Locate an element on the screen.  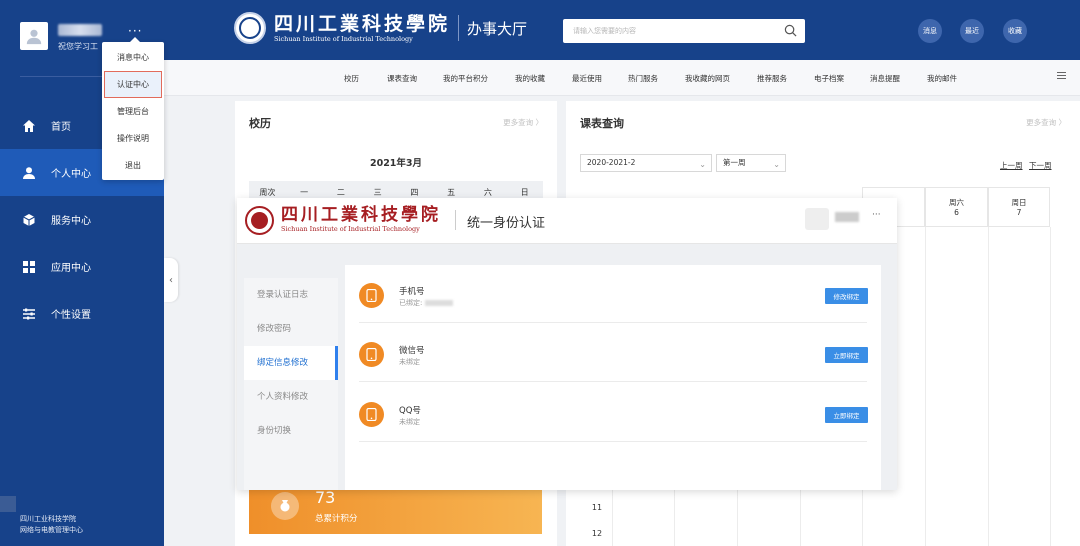
medal-icon is located at coordinates (285, 506).